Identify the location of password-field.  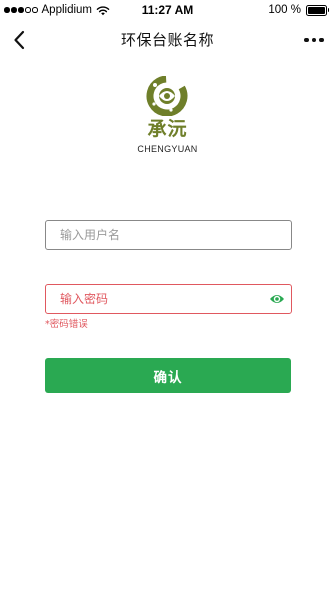
(168, 299).